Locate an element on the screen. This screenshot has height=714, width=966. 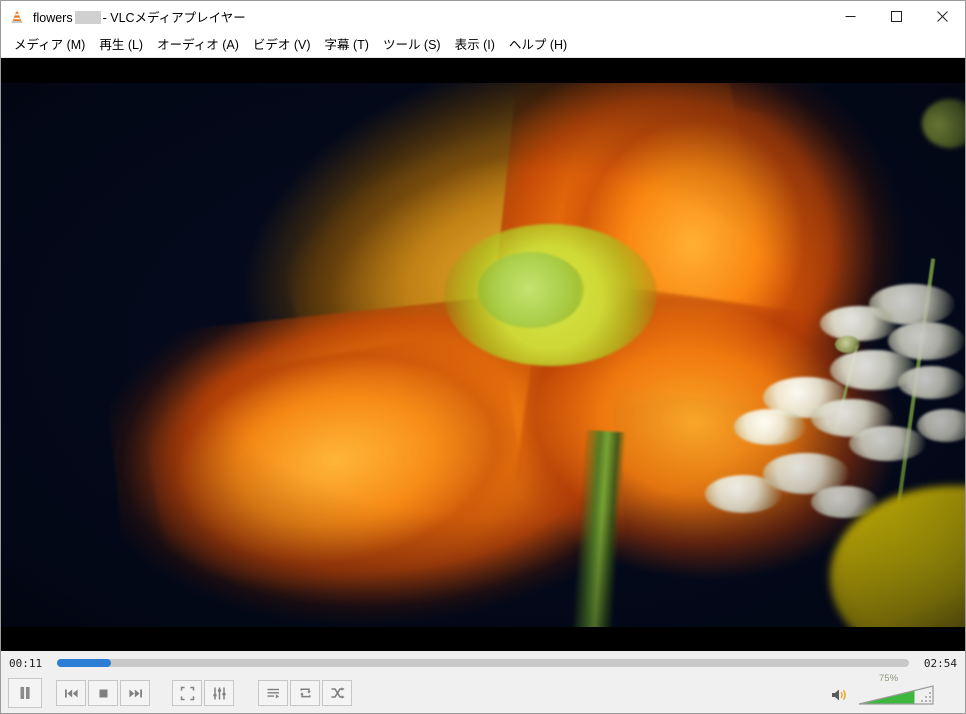
letterbox-top is located at coordinates (483, 70).